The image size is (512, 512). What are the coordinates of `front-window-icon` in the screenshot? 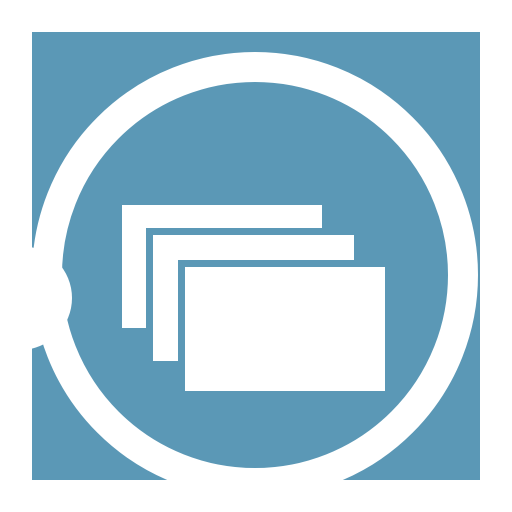 It's located at (285, 329).